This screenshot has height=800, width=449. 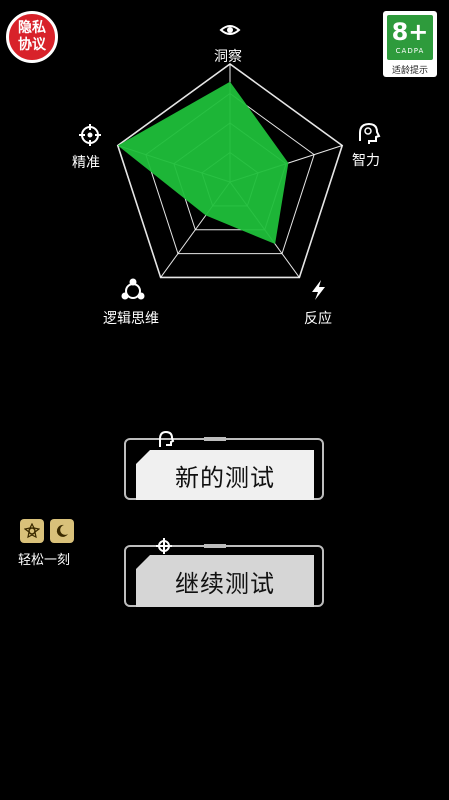 What do you see at coordinates (370, 133) in the screenshot?
I see `brain-head-icon` at bounding box center [370, 133].